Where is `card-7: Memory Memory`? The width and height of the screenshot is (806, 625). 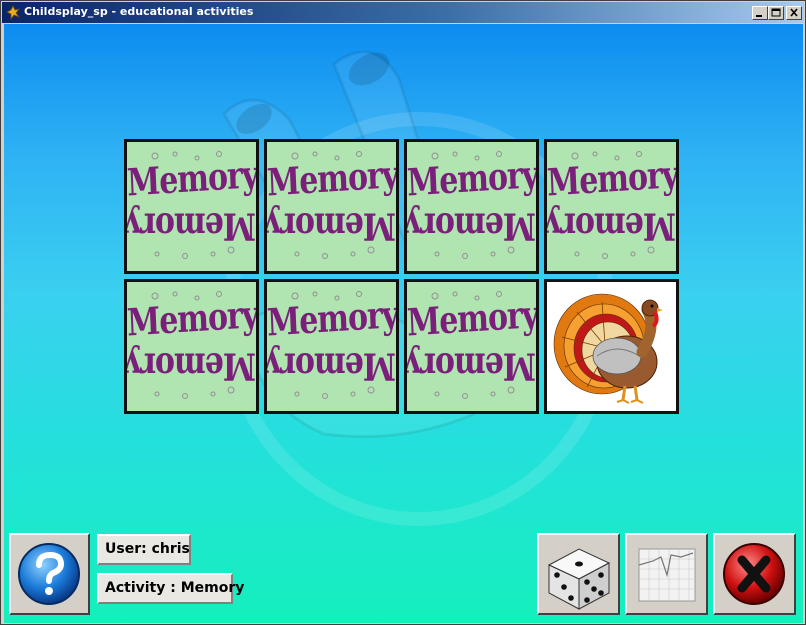 card-7: Memory Memory is located at coordinates (471, 346).